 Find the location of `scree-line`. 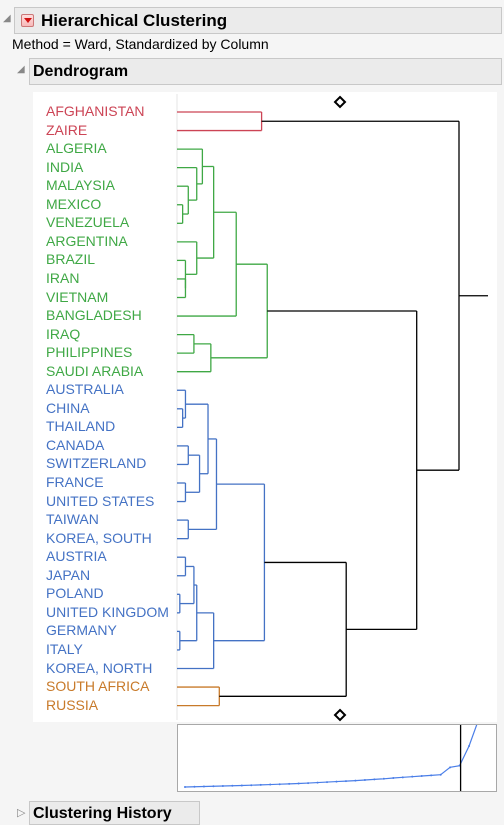

scree-line is located at coordinates (336, 746).